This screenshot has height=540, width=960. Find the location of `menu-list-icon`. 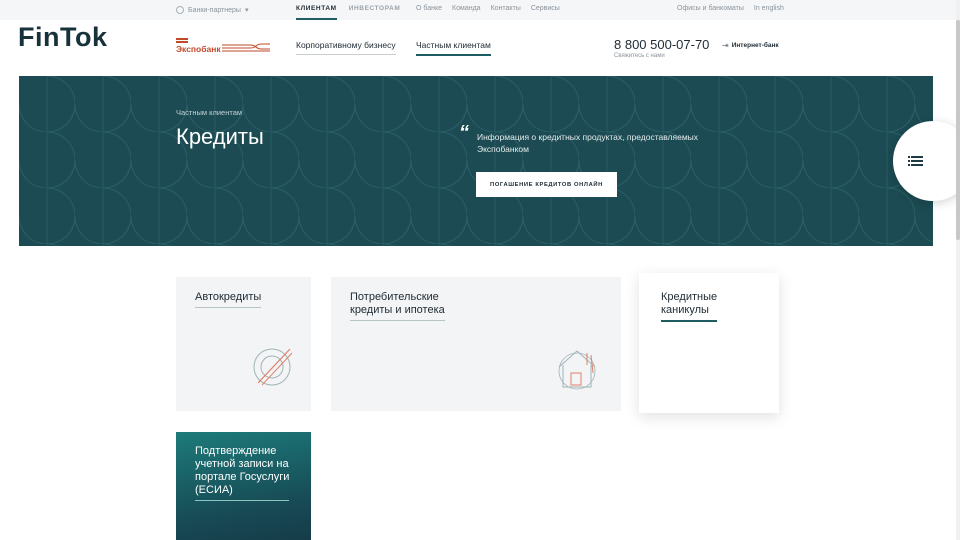

menu-list-icon is located at coordinates (915, 161).